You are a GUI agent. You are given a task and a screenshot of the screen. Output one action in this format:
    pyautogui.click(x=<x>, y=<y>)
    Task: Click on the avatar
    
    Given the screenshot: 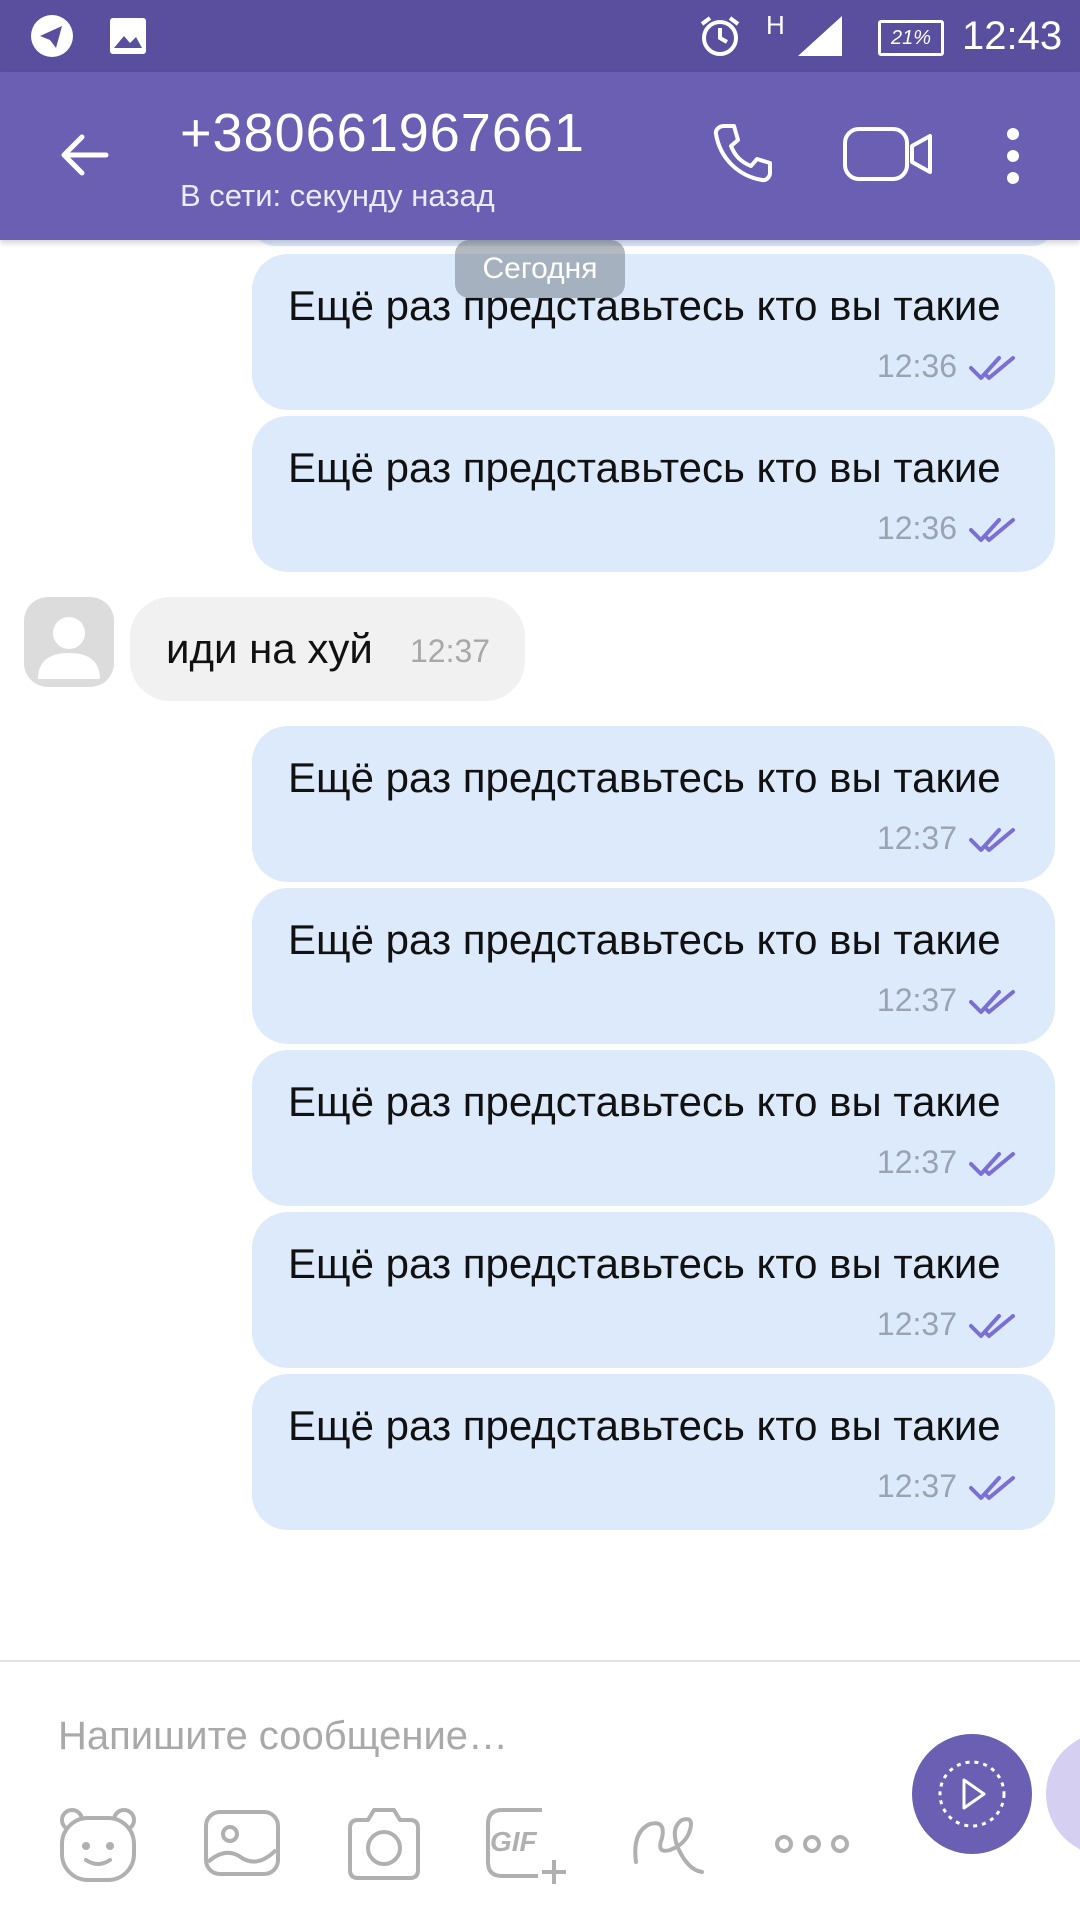 What is the action you would take?
    pyautogui.click(x=69, y=642)
    